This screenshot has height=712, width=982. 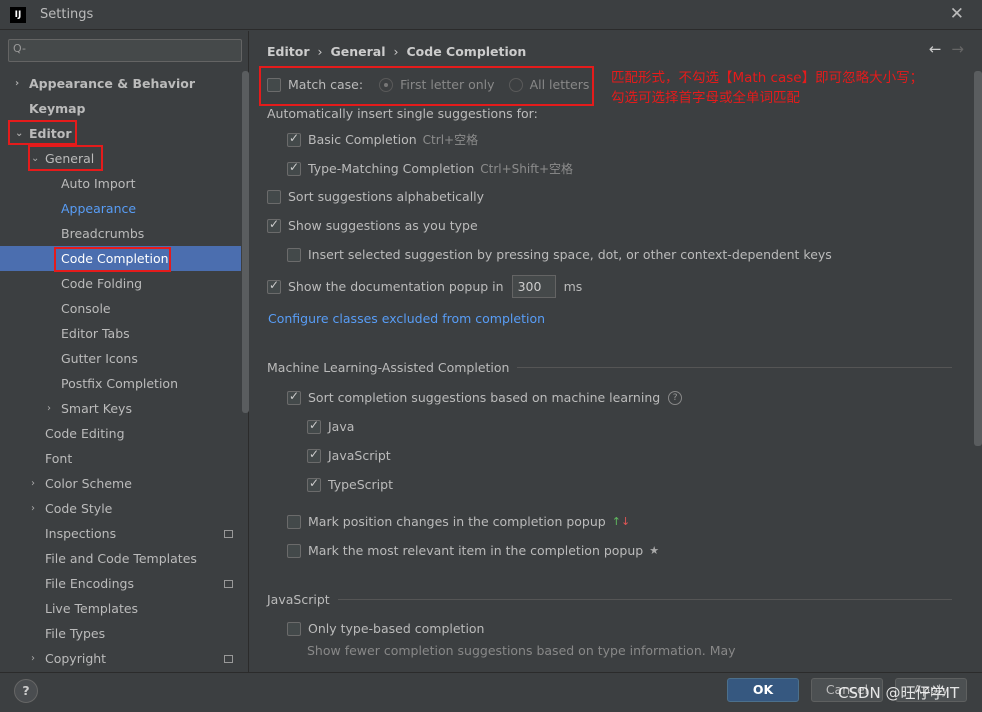 What do you see at coordinates (102, 283) in the screenshot?
I see `tree-item-label: Code Folding` at bounding box center [102, 283].